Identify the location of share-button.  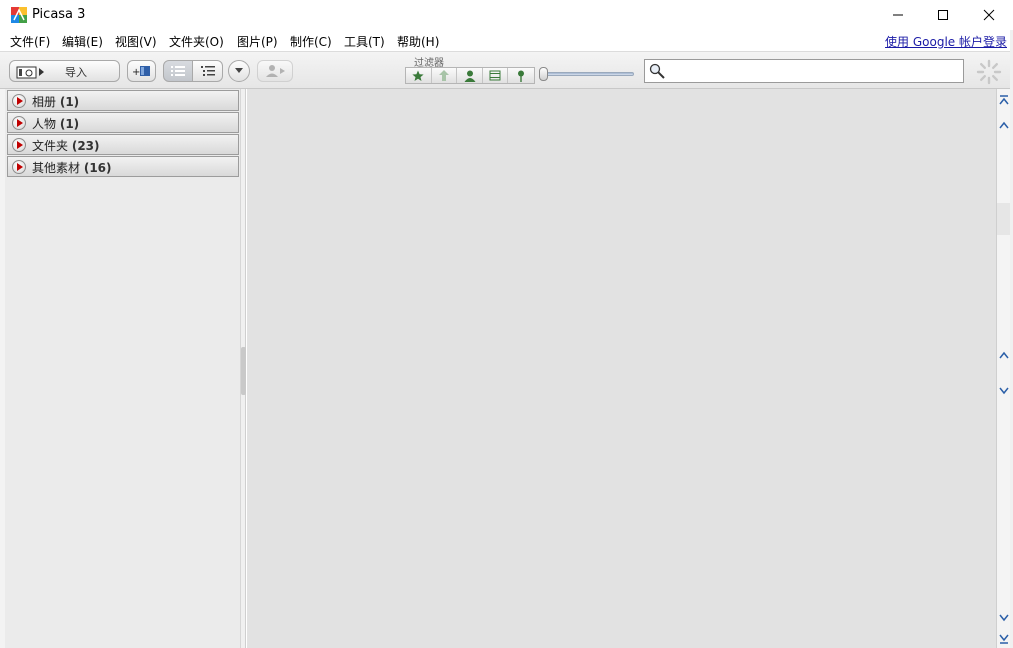
(275, 71).